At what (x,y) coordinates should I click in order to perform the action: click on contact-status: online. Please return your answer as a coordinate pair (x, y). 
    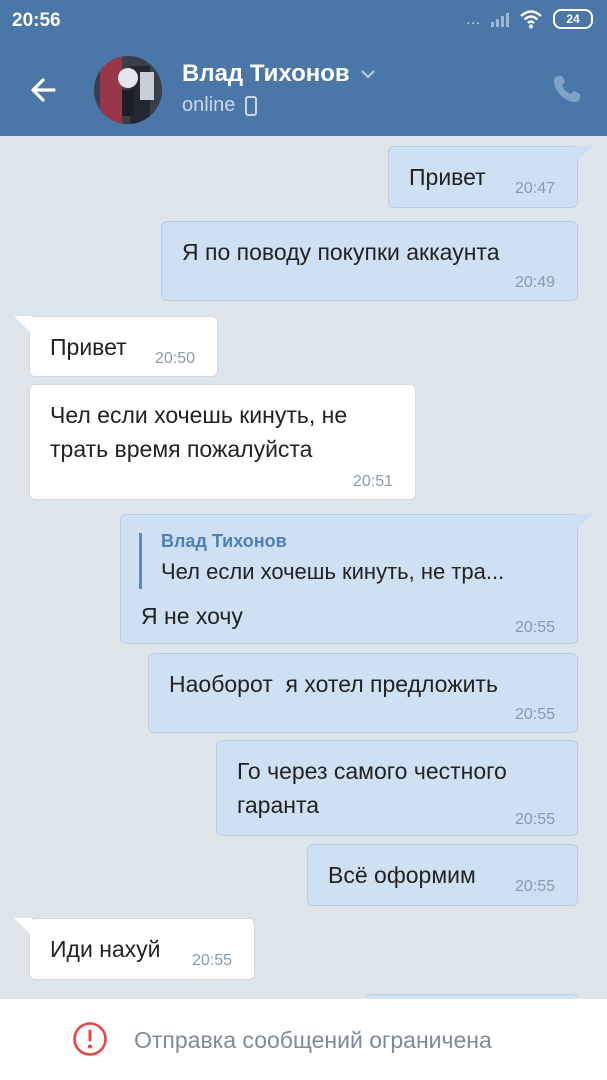
    Looking at the image, I should click on (220, 105).